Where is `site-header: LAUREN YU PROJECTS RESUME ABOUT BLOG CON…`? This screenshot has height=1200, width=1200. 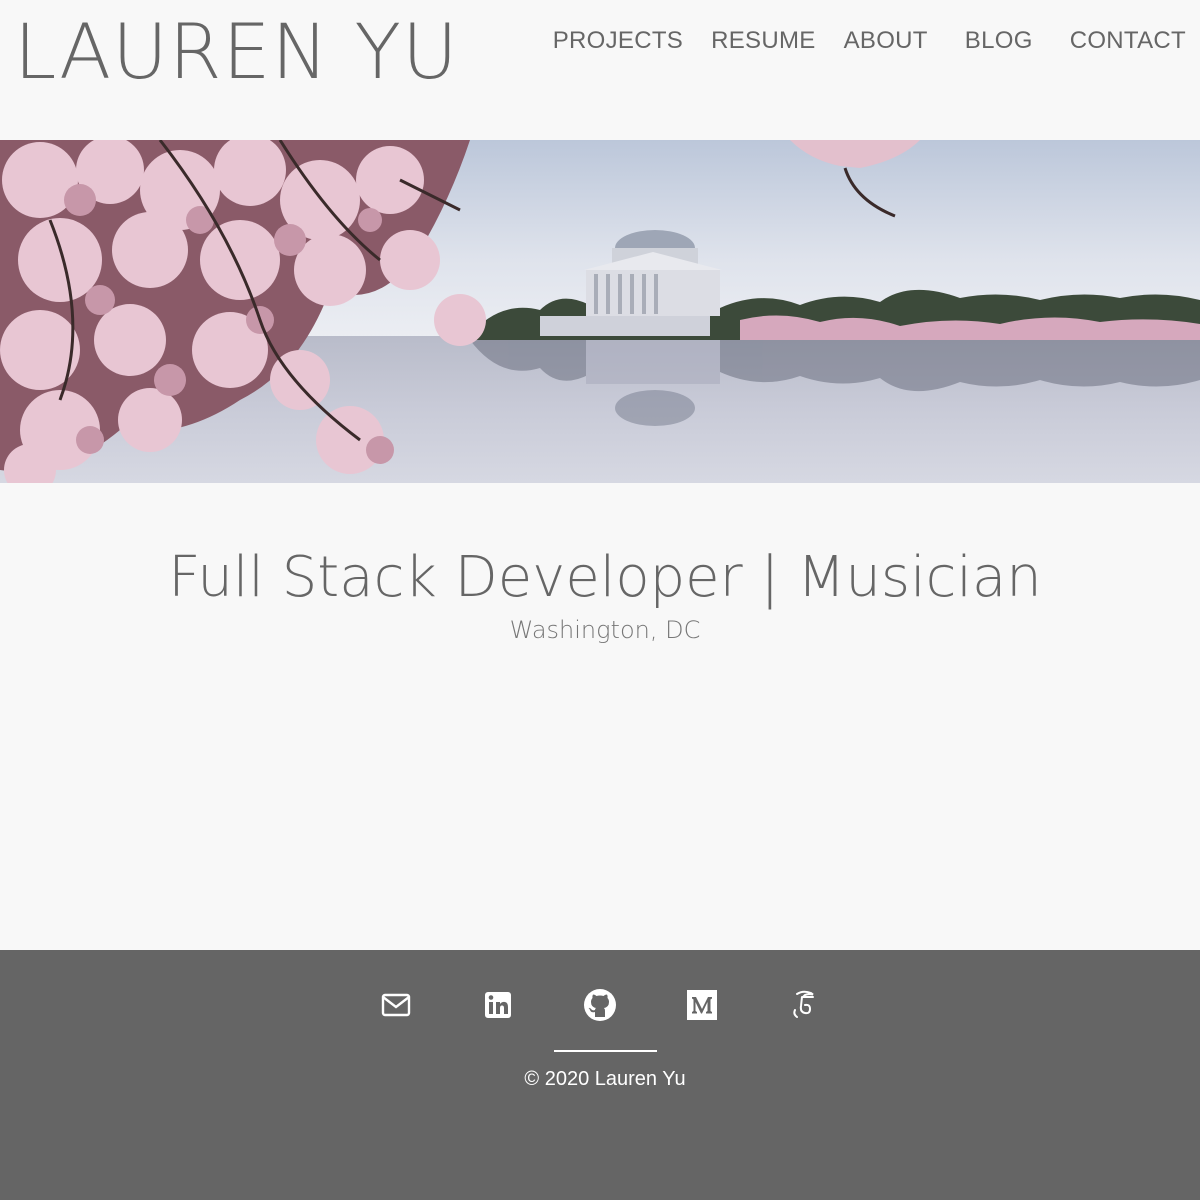 site-header: LAUREN YU PROJECTS RESUME ABOUT BLOG CON… is located at coordinates (600, 70).